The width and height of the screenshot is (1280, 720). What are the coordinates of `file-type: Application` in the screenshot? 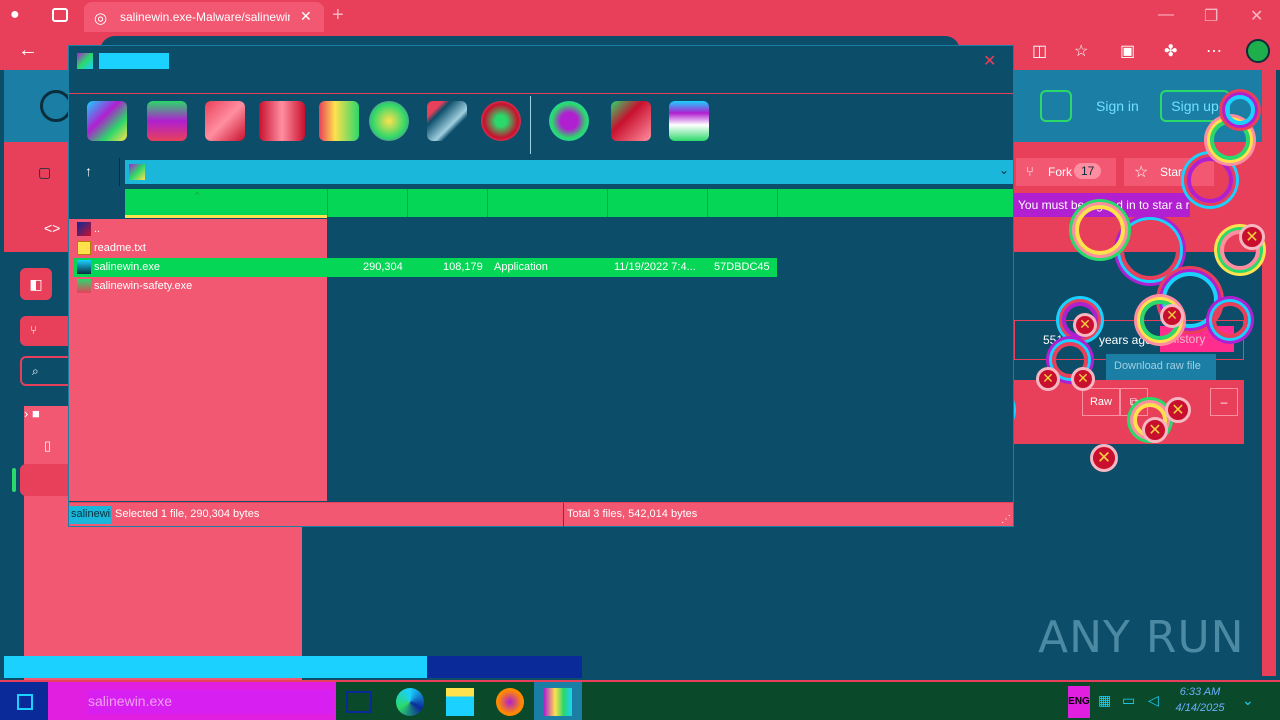 It's located at (521, 267).